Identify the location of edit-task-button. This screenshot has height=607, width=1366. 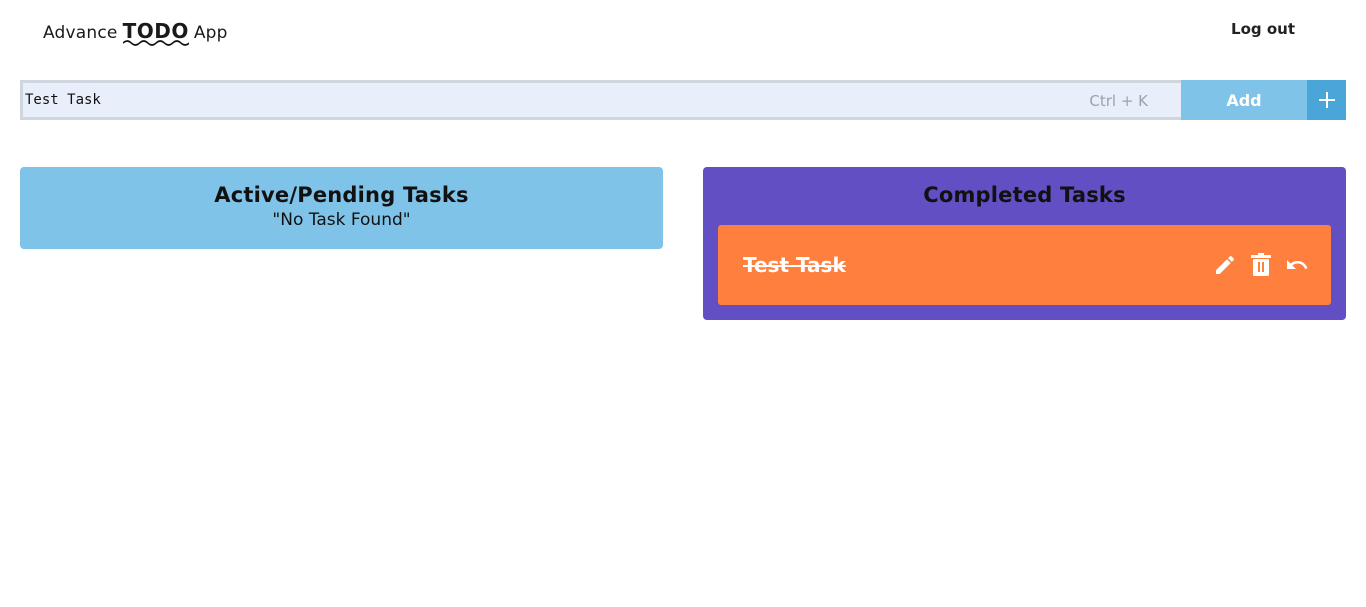
(1225, 265).